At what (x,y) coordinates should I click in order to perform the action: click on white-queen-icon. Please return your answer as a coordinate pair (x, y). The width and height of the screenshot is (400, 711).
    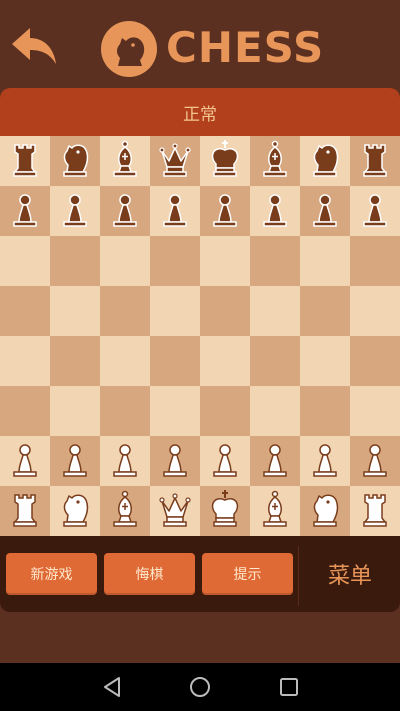
    Looking at the image, I should click on (175, 511).